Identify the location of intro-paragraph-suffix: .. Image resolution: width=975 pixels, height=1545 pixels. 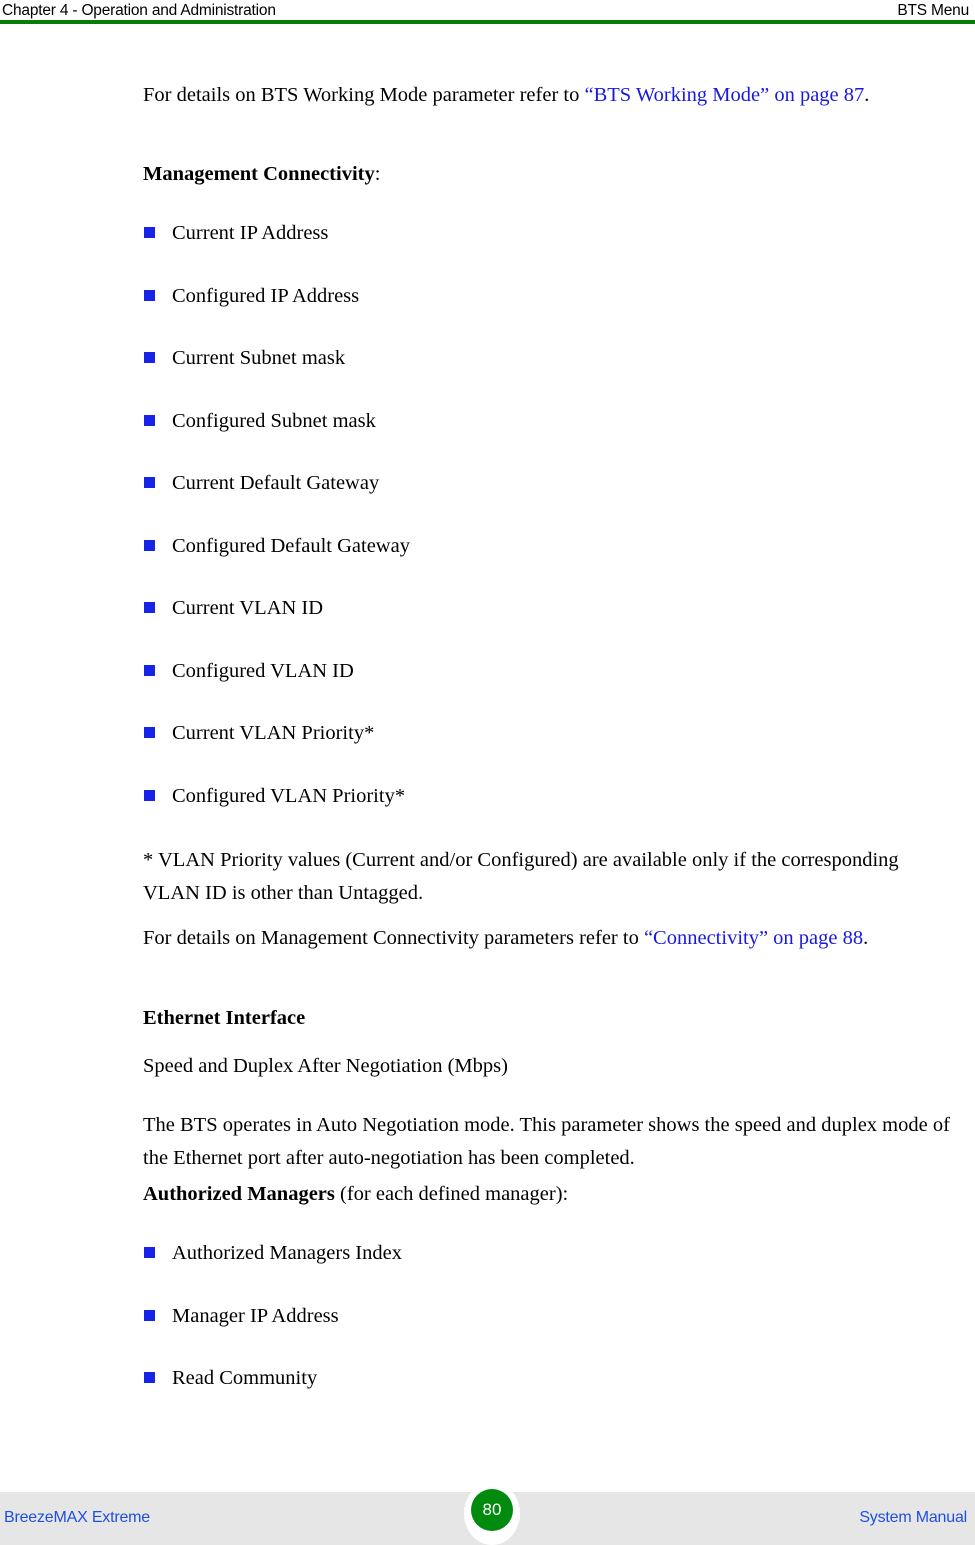
(867, 95).